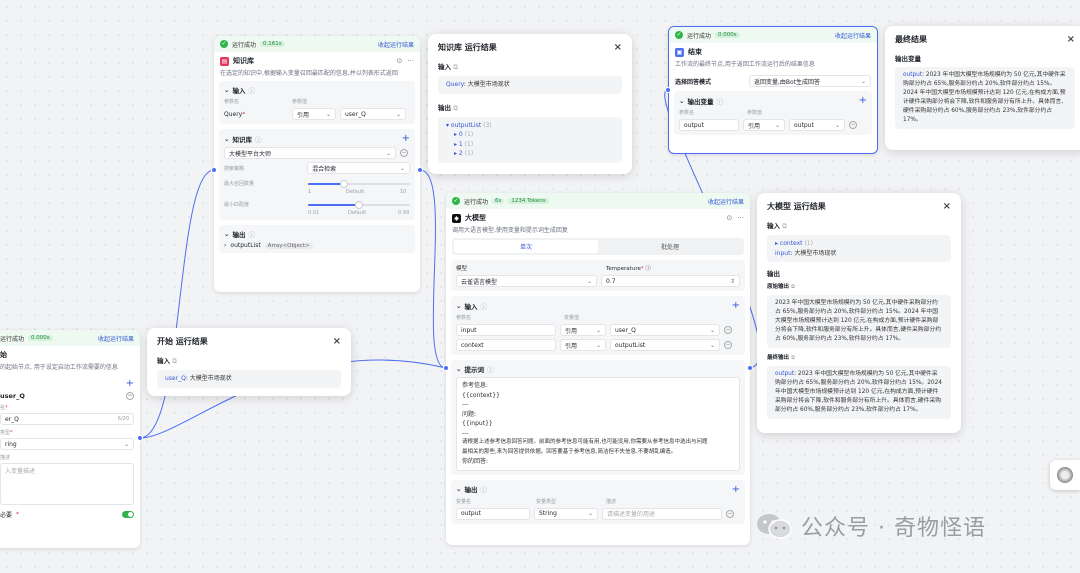  What do you see at coordinates (506, 345) in the screenshot?
I see `param-name-input: context` at bounding box center [506, 345].